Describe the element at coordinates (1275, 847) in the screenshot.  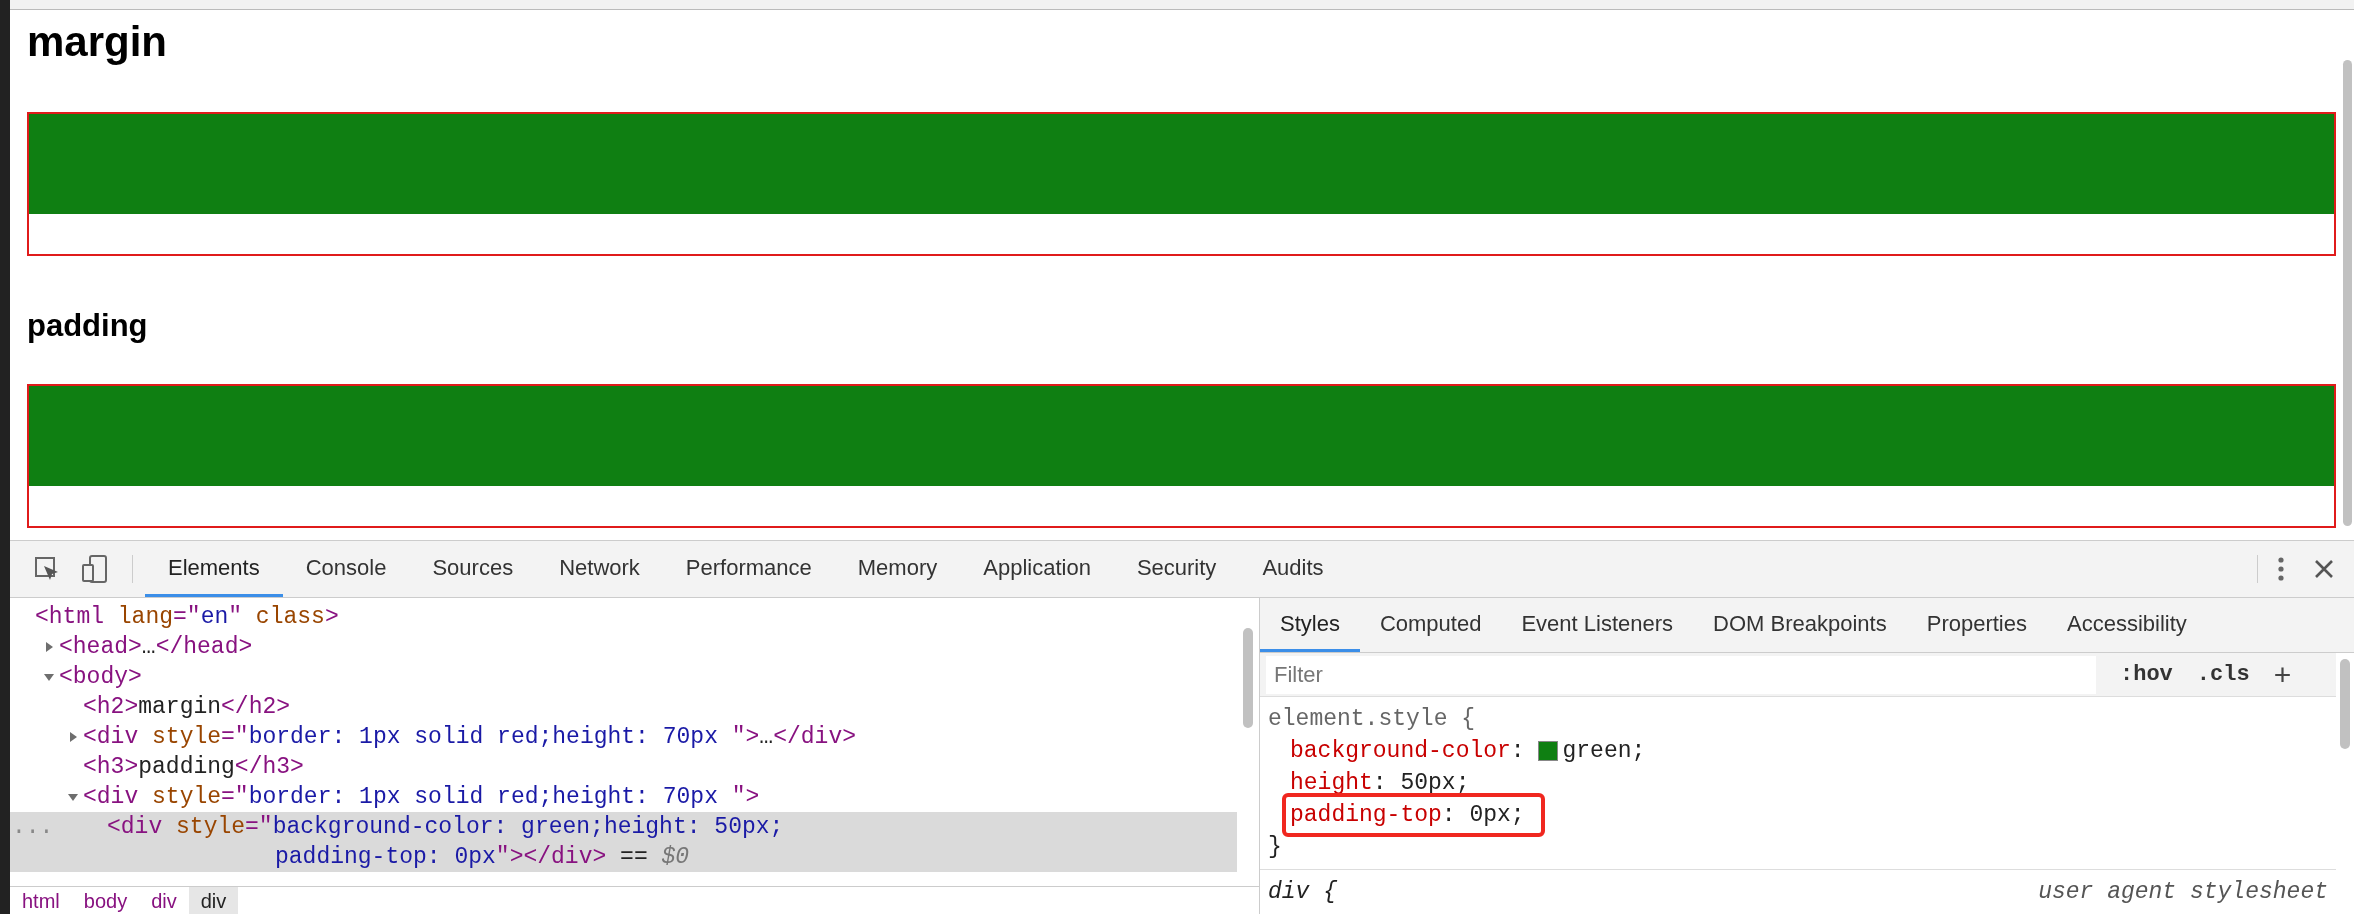
I see `rule-close-brace: }` at that location.